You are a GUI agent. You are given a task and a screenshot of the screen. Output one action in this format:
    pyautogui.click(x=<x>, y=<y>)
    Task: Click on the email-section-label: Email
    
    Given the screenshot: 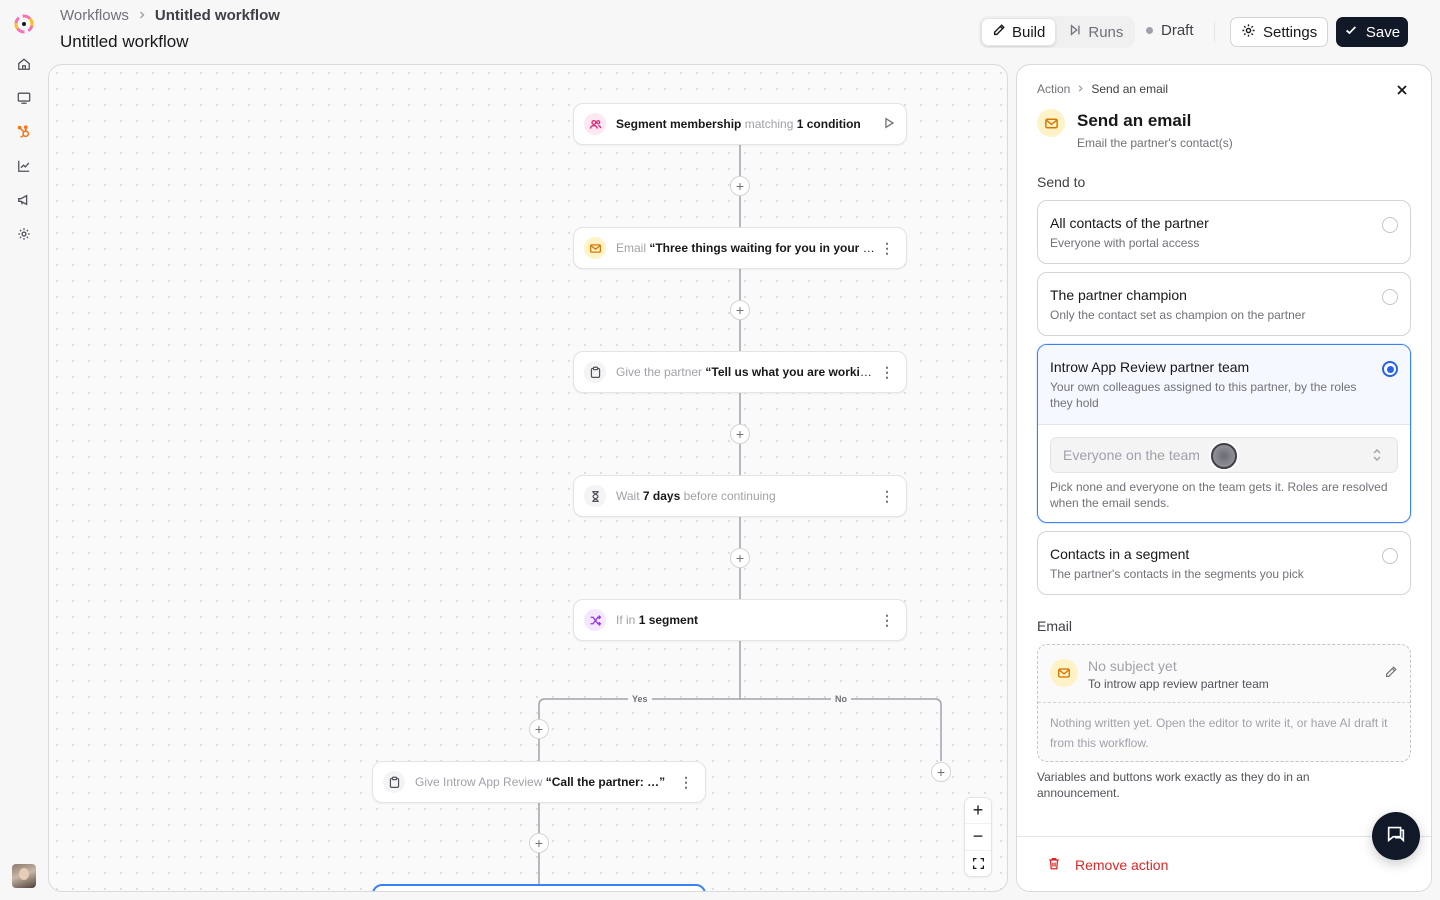 What is the action you would take?
    pyautogui.click(x=1055, y=626)
    